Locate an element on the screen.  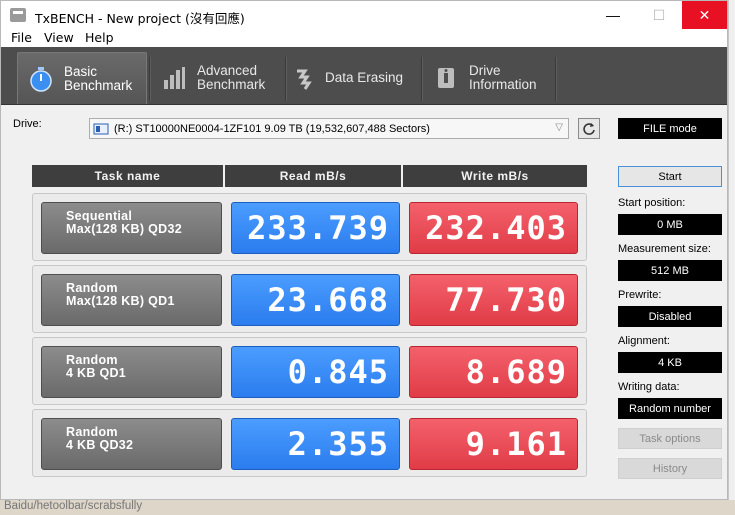
writing-data-value: Random number is located at coordinates (670, 408).